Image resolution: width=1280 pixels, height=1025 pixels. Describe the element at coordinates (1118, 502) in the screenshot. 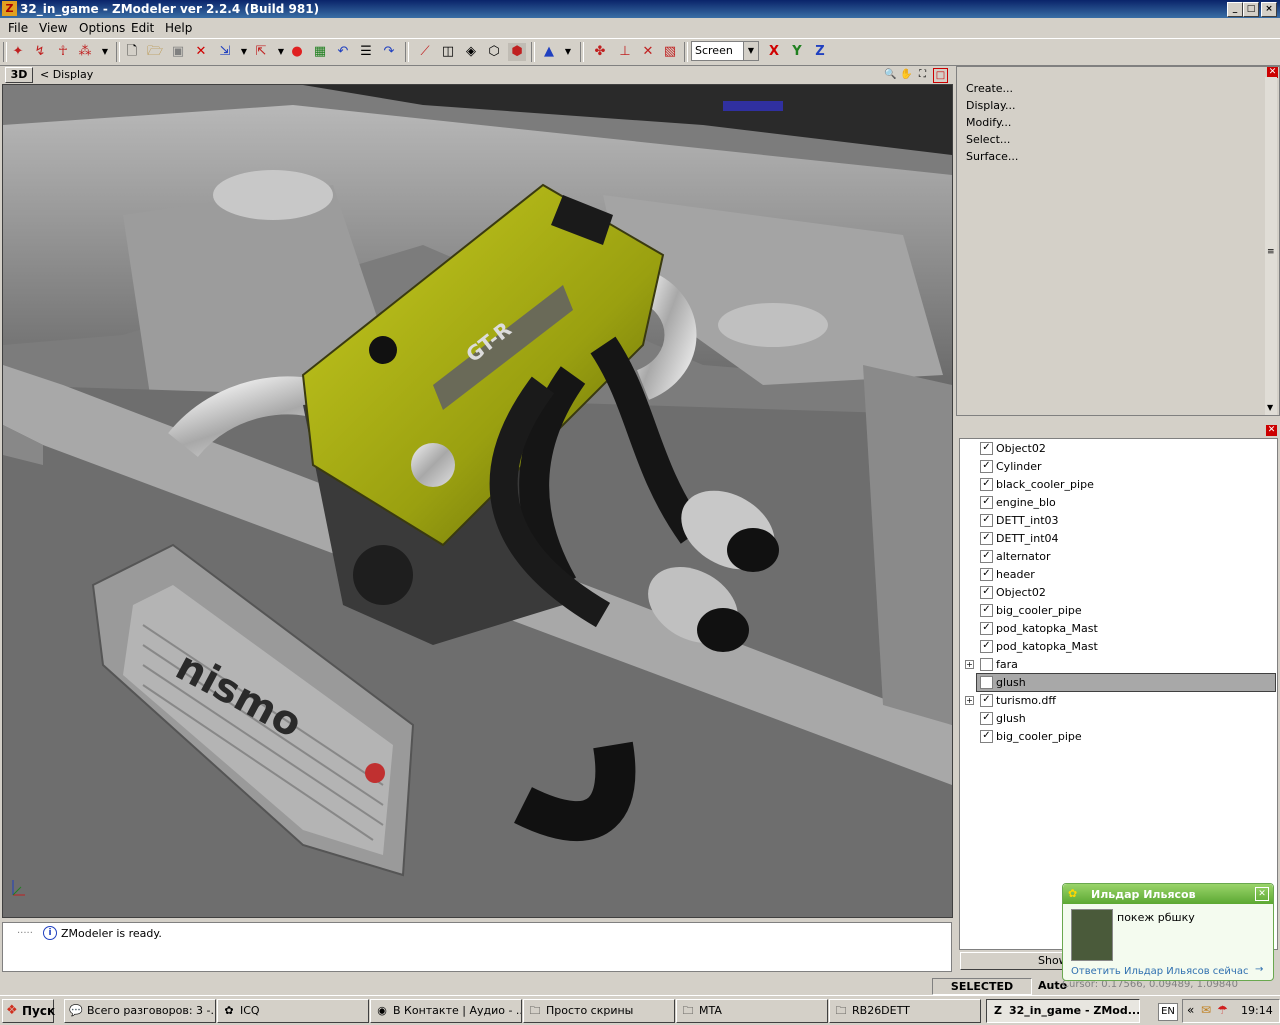

I see `object-row: ✓ engine_blo` at that location.